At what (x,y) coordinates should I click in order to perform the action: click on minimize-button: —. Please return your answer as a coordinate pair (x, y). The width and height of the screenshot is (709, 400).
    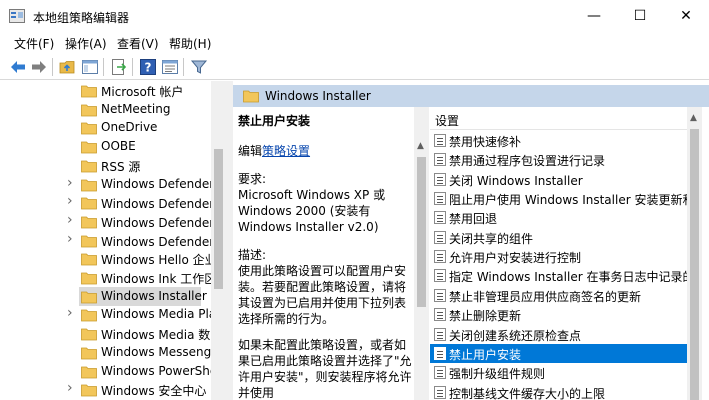
    Looking at the image, I should click on (594, 16).